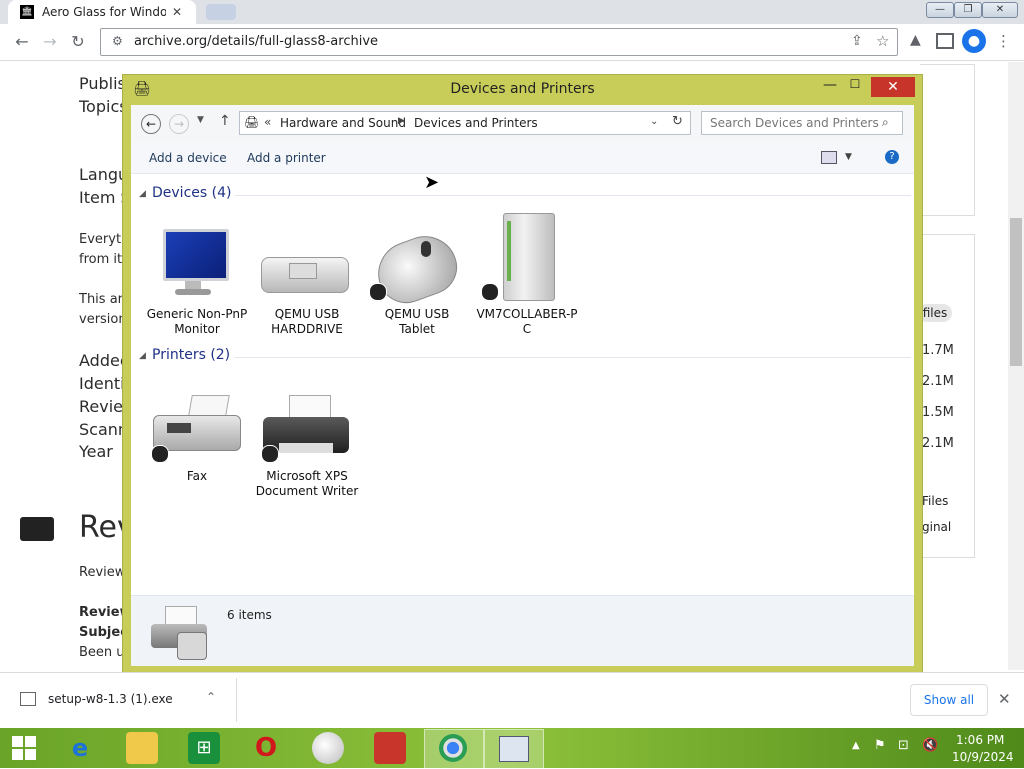 The image size is (1024, 769). Describe the element at coordinates (677, 121) in the screenshot. I see `refresh-icon: ↻` at that location.